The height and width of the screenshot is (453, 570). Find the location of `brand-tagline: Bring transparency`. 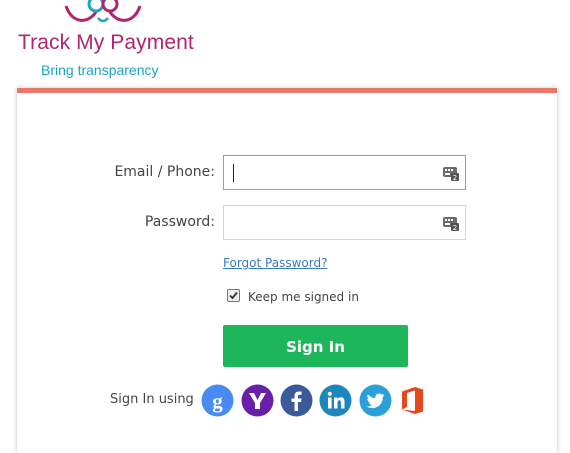

brand-tagline: Bring transparency is located at coordinates (100, 70).